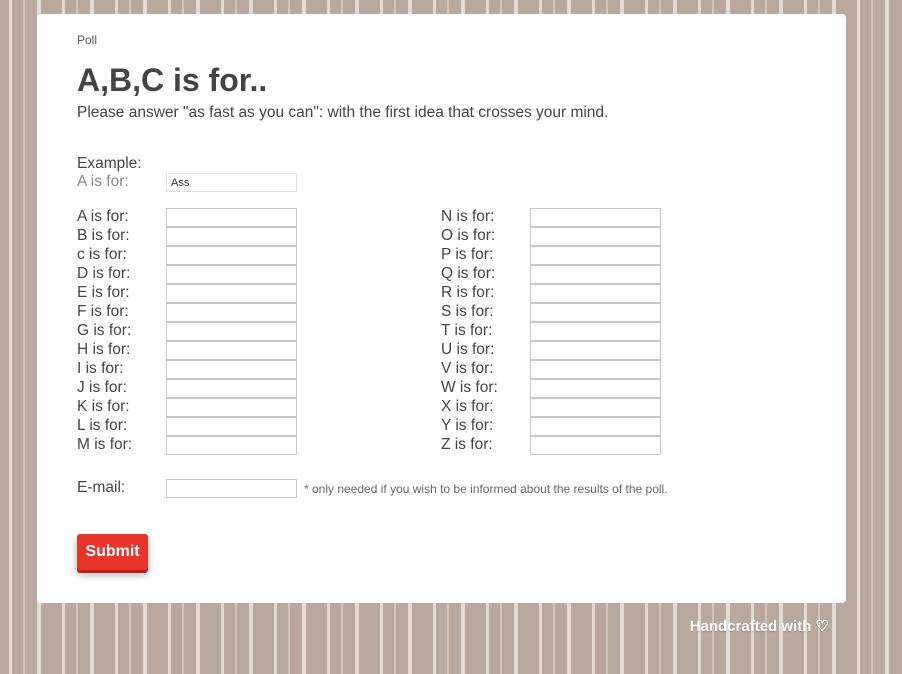 The width and height of the screenshot is (902, 674). I want to click on answer-row: I is for:, so click(192, 369).